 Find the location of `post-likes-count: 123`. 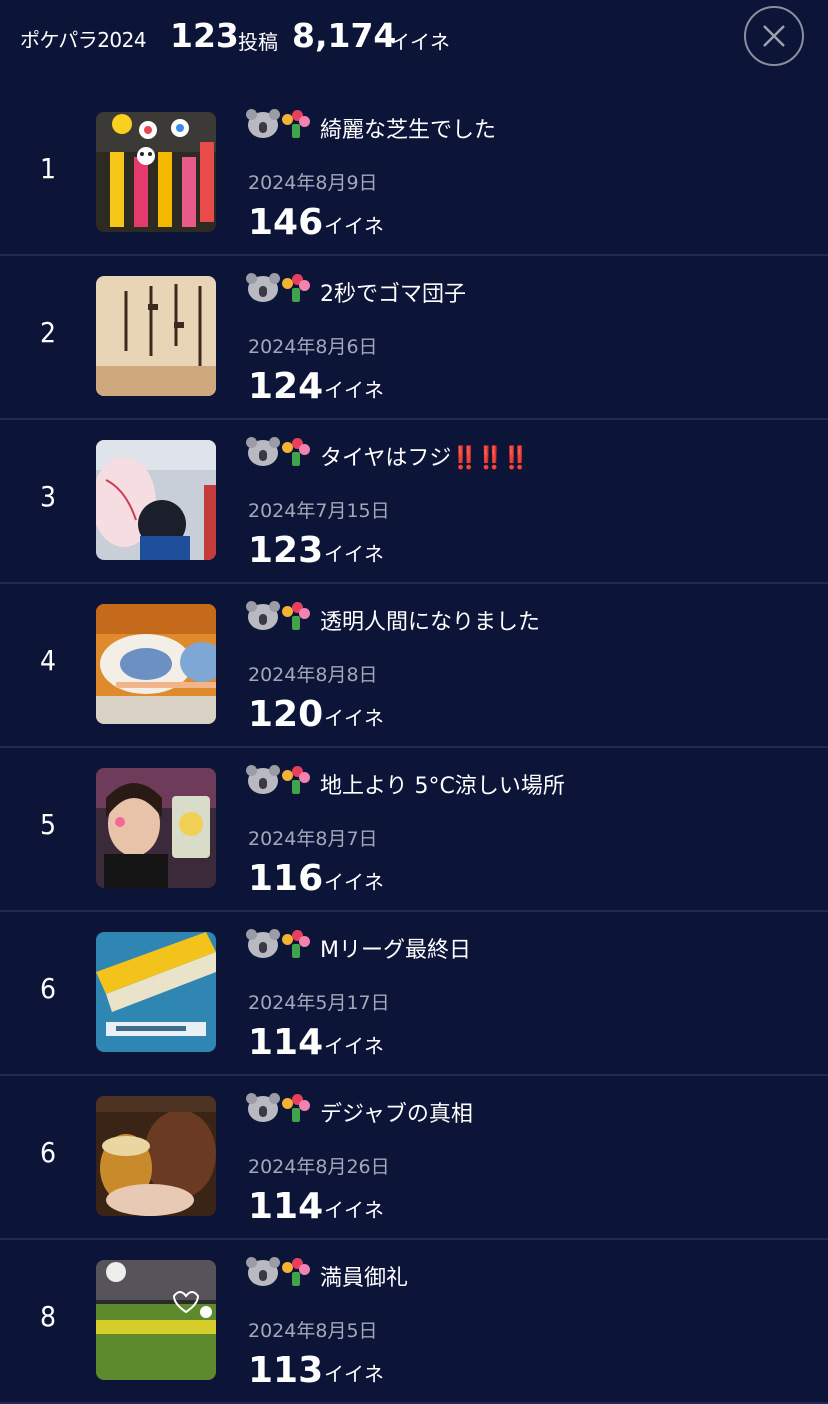

post-likes-count: 123 is located at coordinates (286, 550).